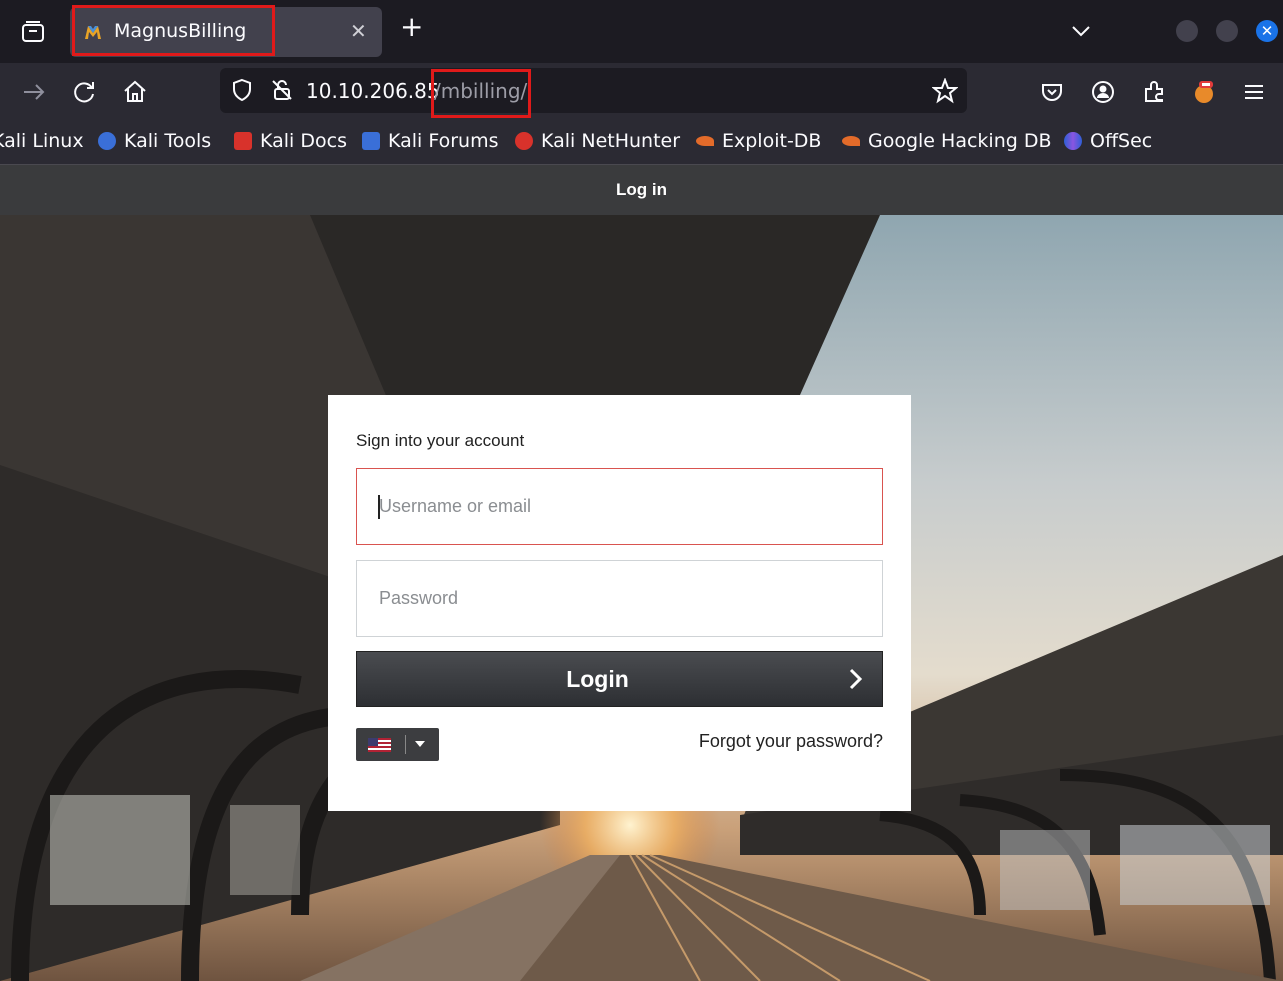  I want to click on chevron-down-icon, so click(1081, 31).